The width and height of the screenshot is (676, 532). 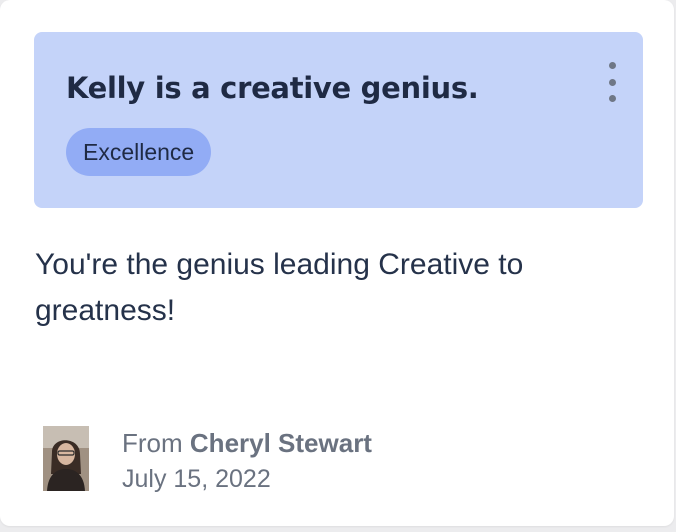 What do you see at coordinates (139, 152) in the screenshot?
I see `value-badge: Excellence` at bounding box center [139, 152].